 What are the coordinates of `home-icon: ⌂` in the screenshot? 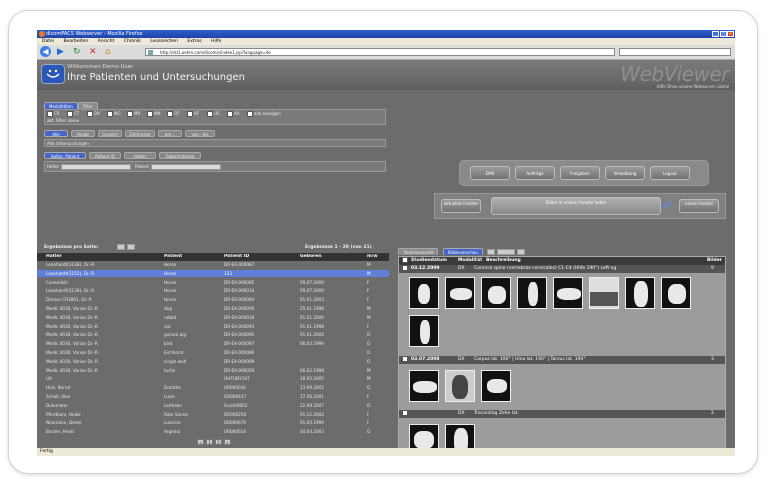 It's located at (108, 52).